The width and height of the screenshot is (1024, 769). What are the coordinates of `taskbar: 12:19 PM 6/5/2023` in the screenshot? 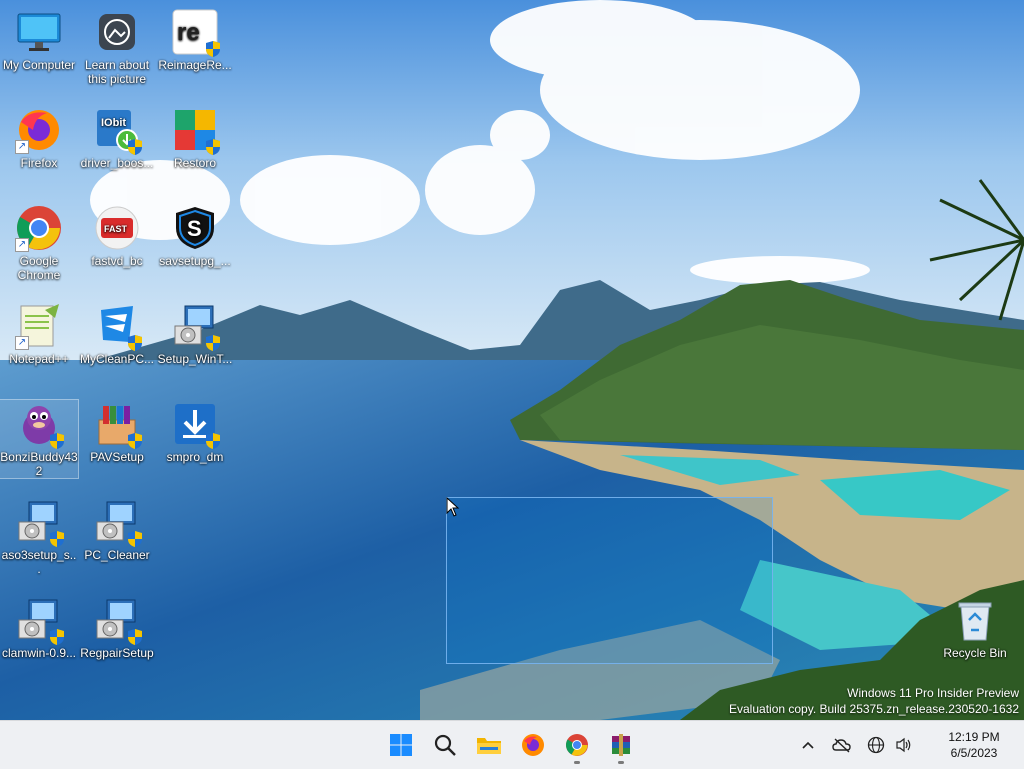 It's located at (512, 744).